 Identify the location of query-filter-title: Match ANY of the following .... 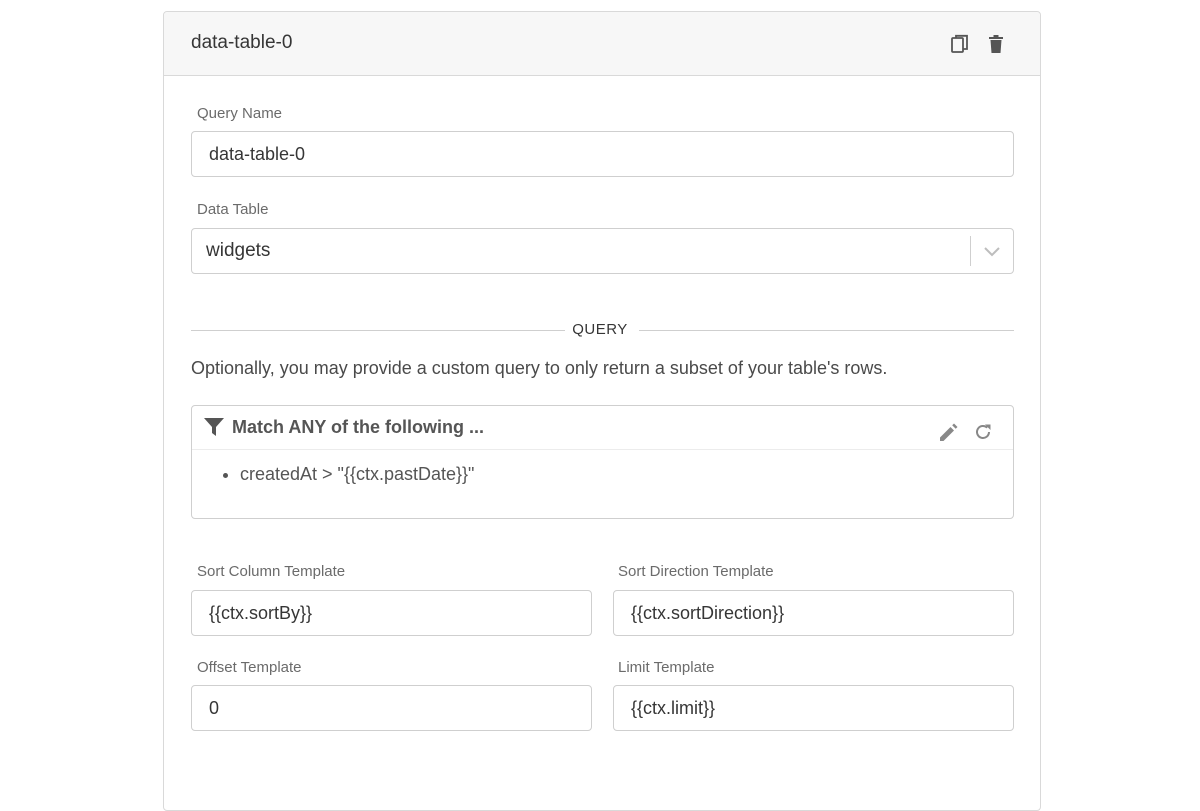
(358, 427).